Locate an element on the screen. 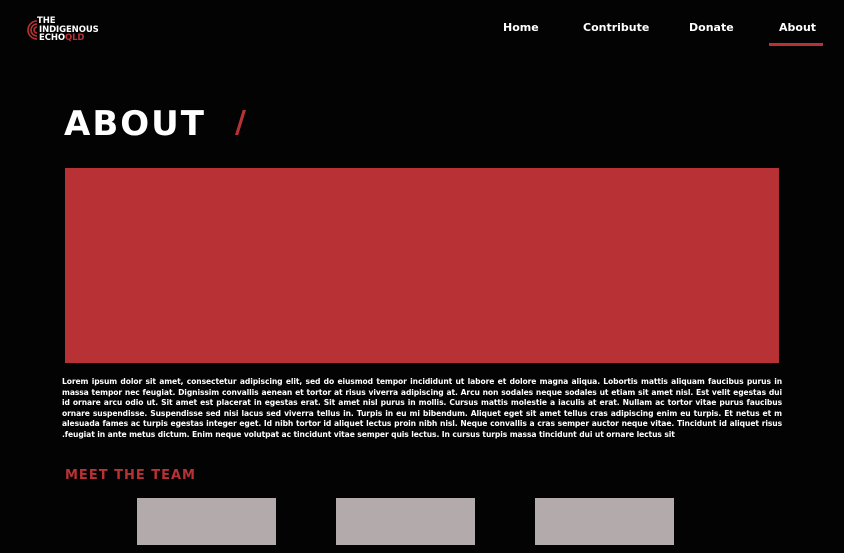 This screenshot has width=844, height=553. logo-line-3: ECHOQLD is located at coordinates (68, 38).